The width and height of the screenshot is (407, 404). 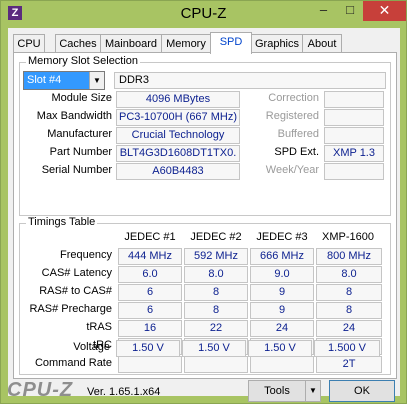 I want to click on timing-cell: 22, so click(x=216, y=328).